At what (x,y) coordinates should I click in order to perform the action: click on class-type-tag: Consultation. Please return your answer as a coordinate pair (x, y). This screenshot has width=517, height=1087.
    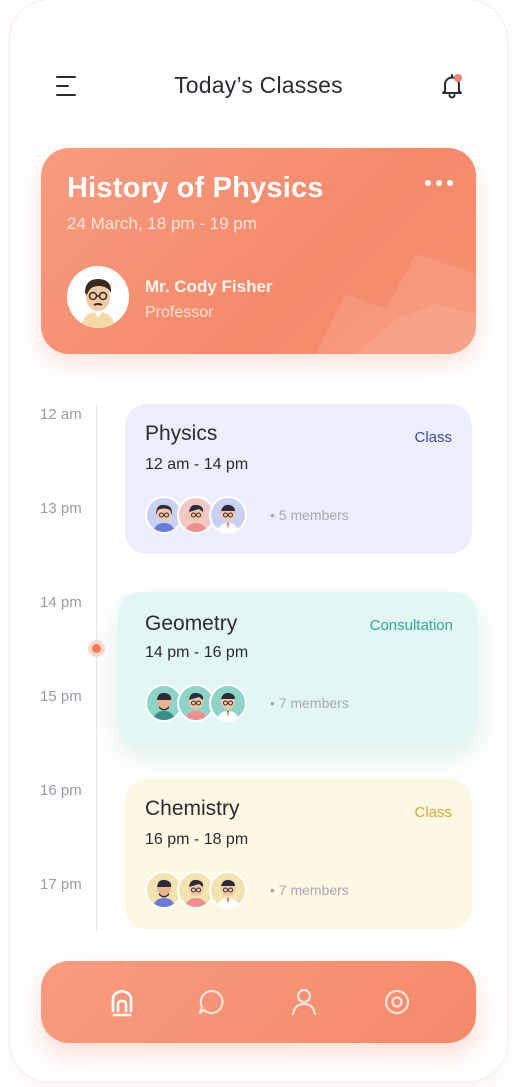
    Looking at the image, I should click on (411, 625).